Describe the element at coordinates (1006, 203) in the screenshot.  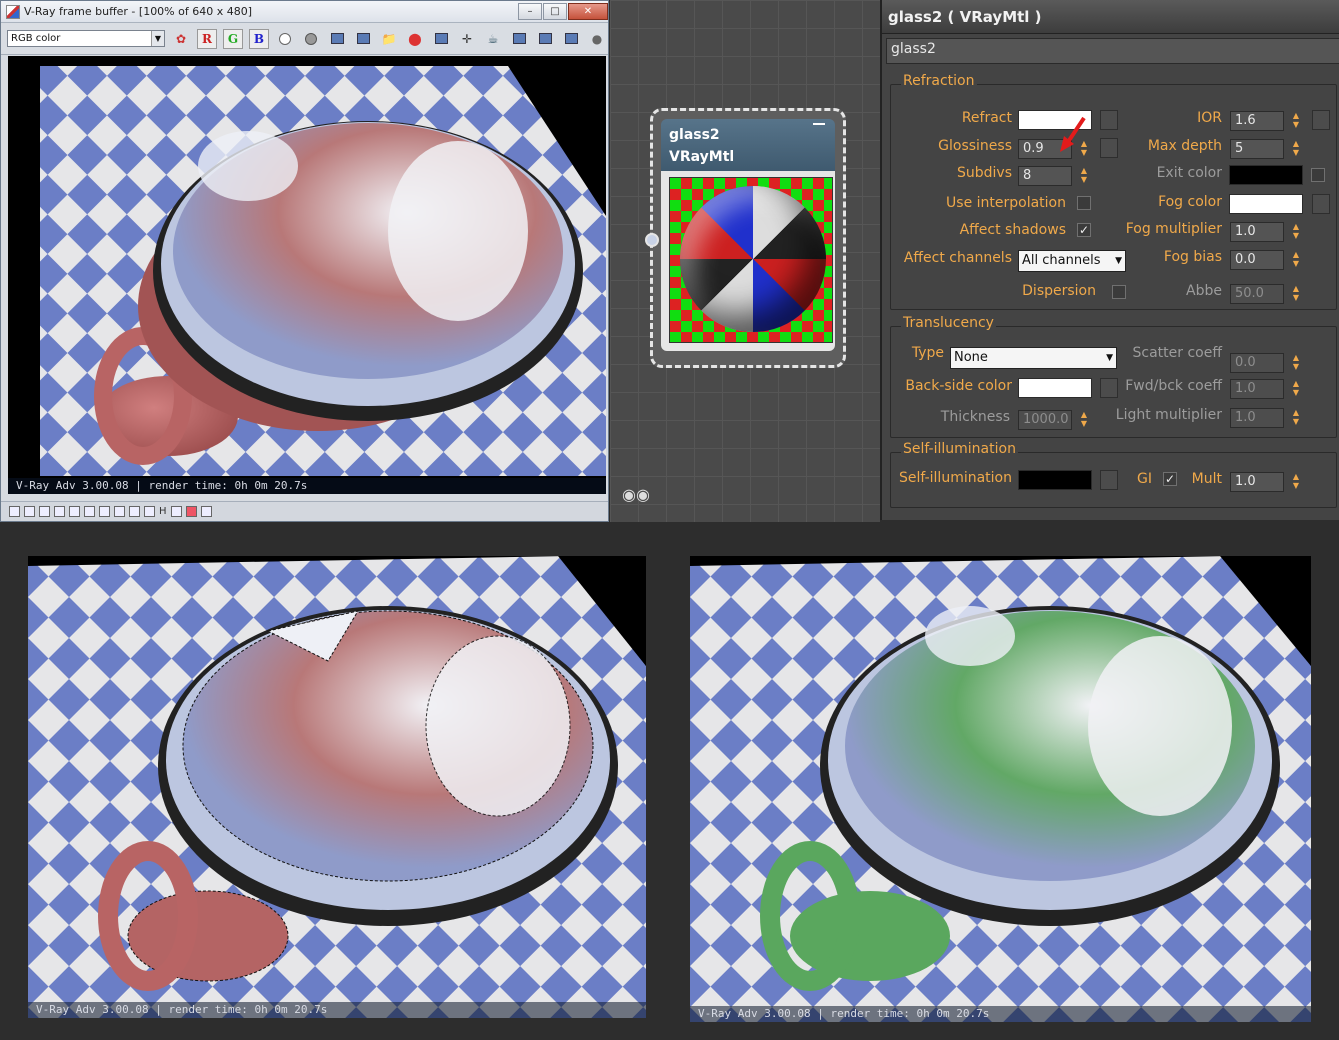
I see `use-interpolation-label: Use interpolation` at that location.